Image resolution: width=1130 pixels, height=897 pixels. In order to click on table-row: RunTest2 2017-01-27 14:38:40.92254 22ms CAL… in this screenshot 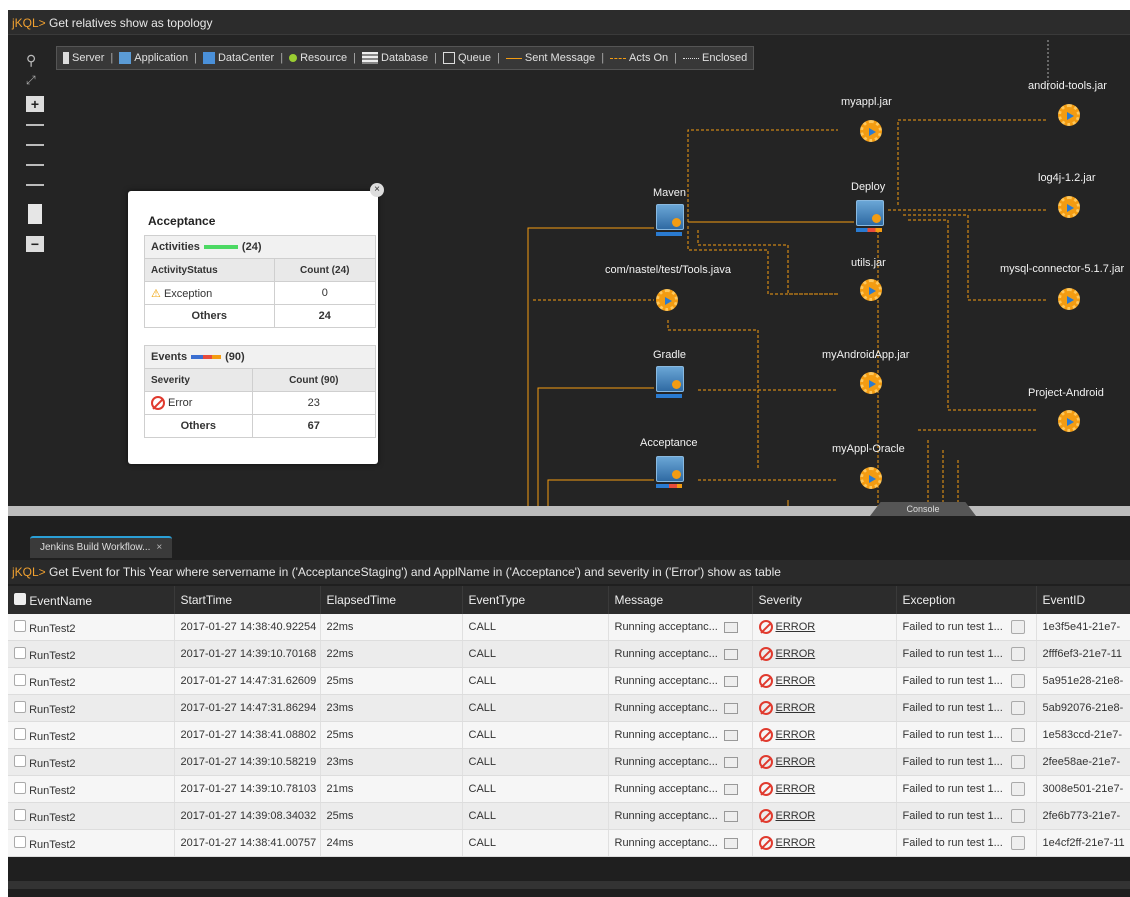, I will do `click(569, 627)`.